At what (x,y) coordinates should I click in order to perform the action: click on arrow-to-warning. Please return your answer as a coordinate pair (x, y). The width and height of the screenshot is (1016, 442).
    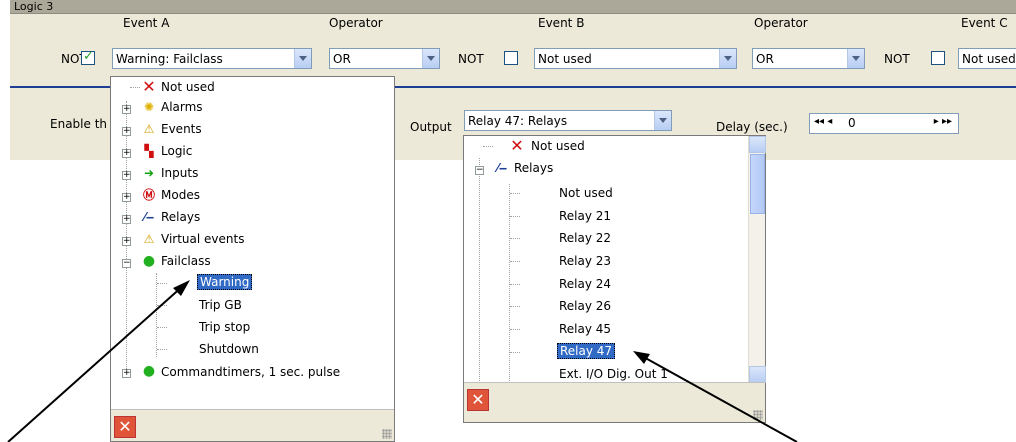
    Looking at the image, I should click on (96, 363).